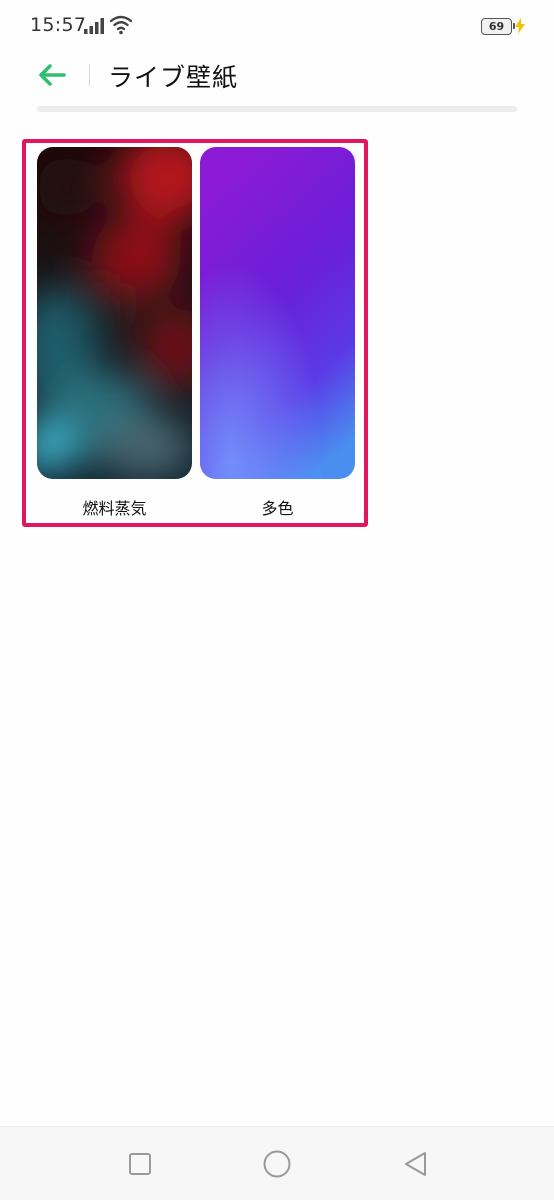 This screenshot has width=554, height=1200. I want to click on triangle-back-icon, so click(415, 1164).